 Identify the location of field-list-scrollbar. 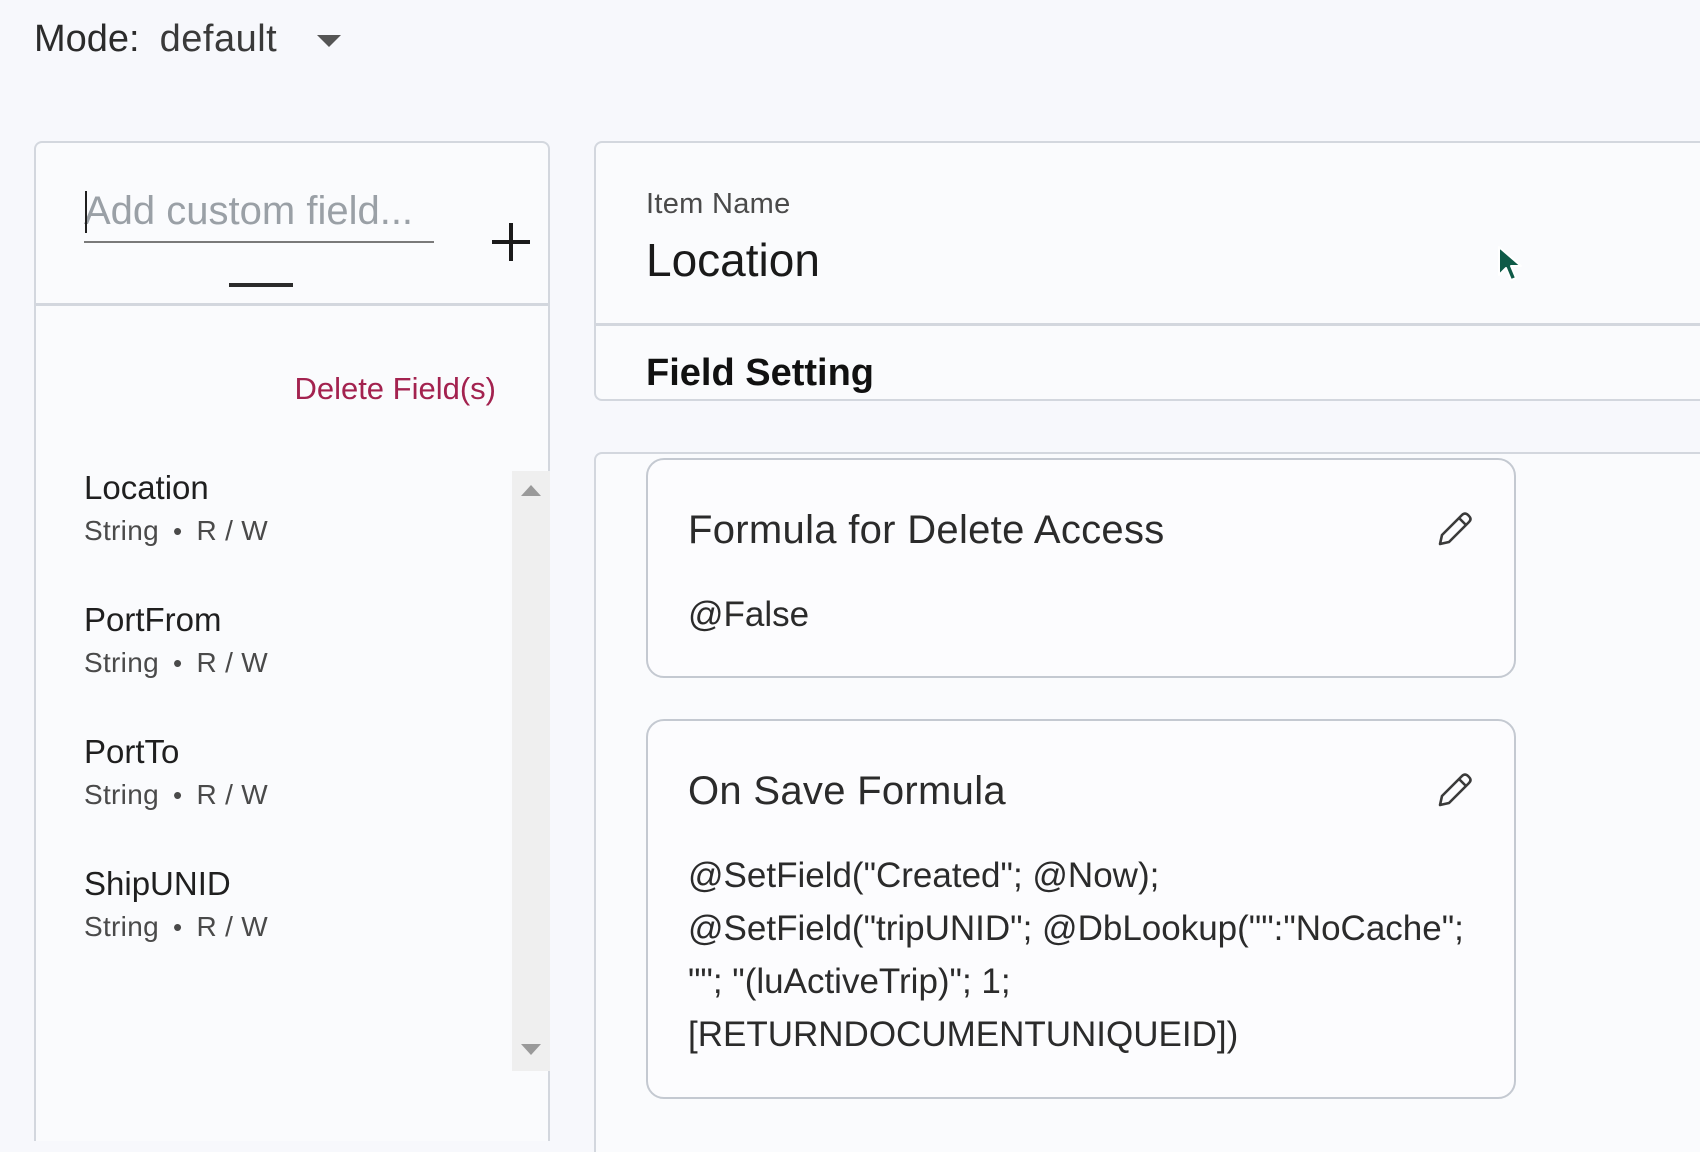
(531, 771).